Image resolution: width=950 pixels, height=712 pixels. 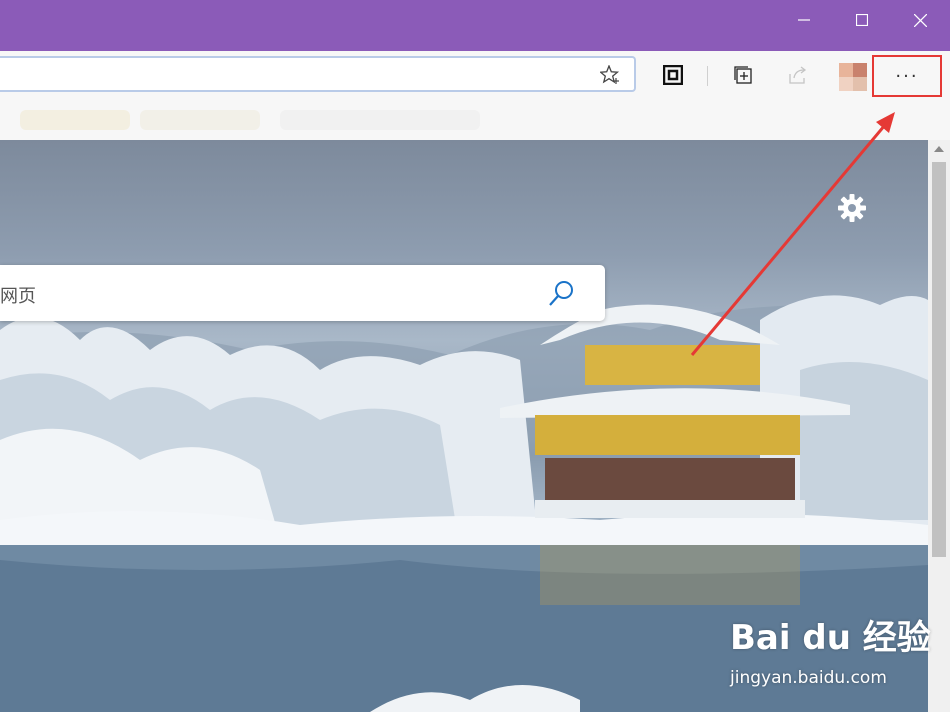 I want to click on profile-avatar, so click(x=853, y=77).